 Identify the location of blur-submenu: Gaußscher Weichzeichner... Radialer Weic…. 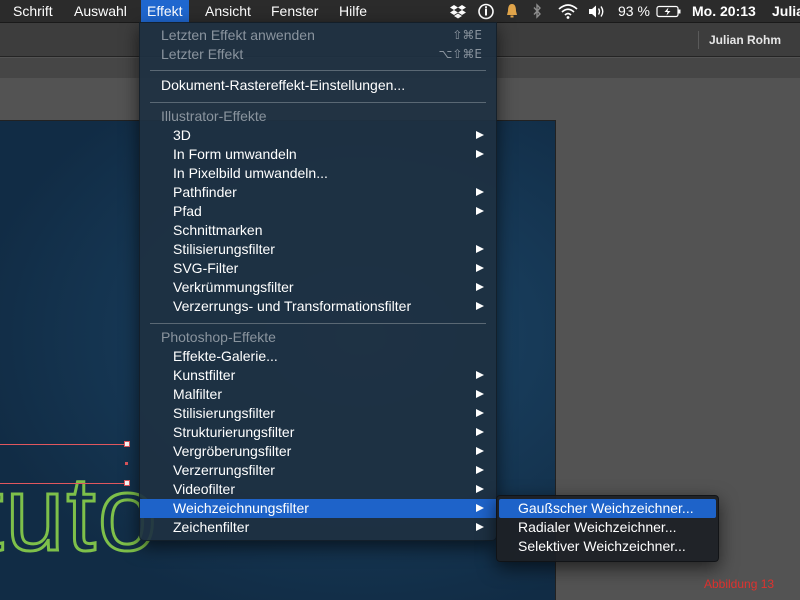
(607, 528).